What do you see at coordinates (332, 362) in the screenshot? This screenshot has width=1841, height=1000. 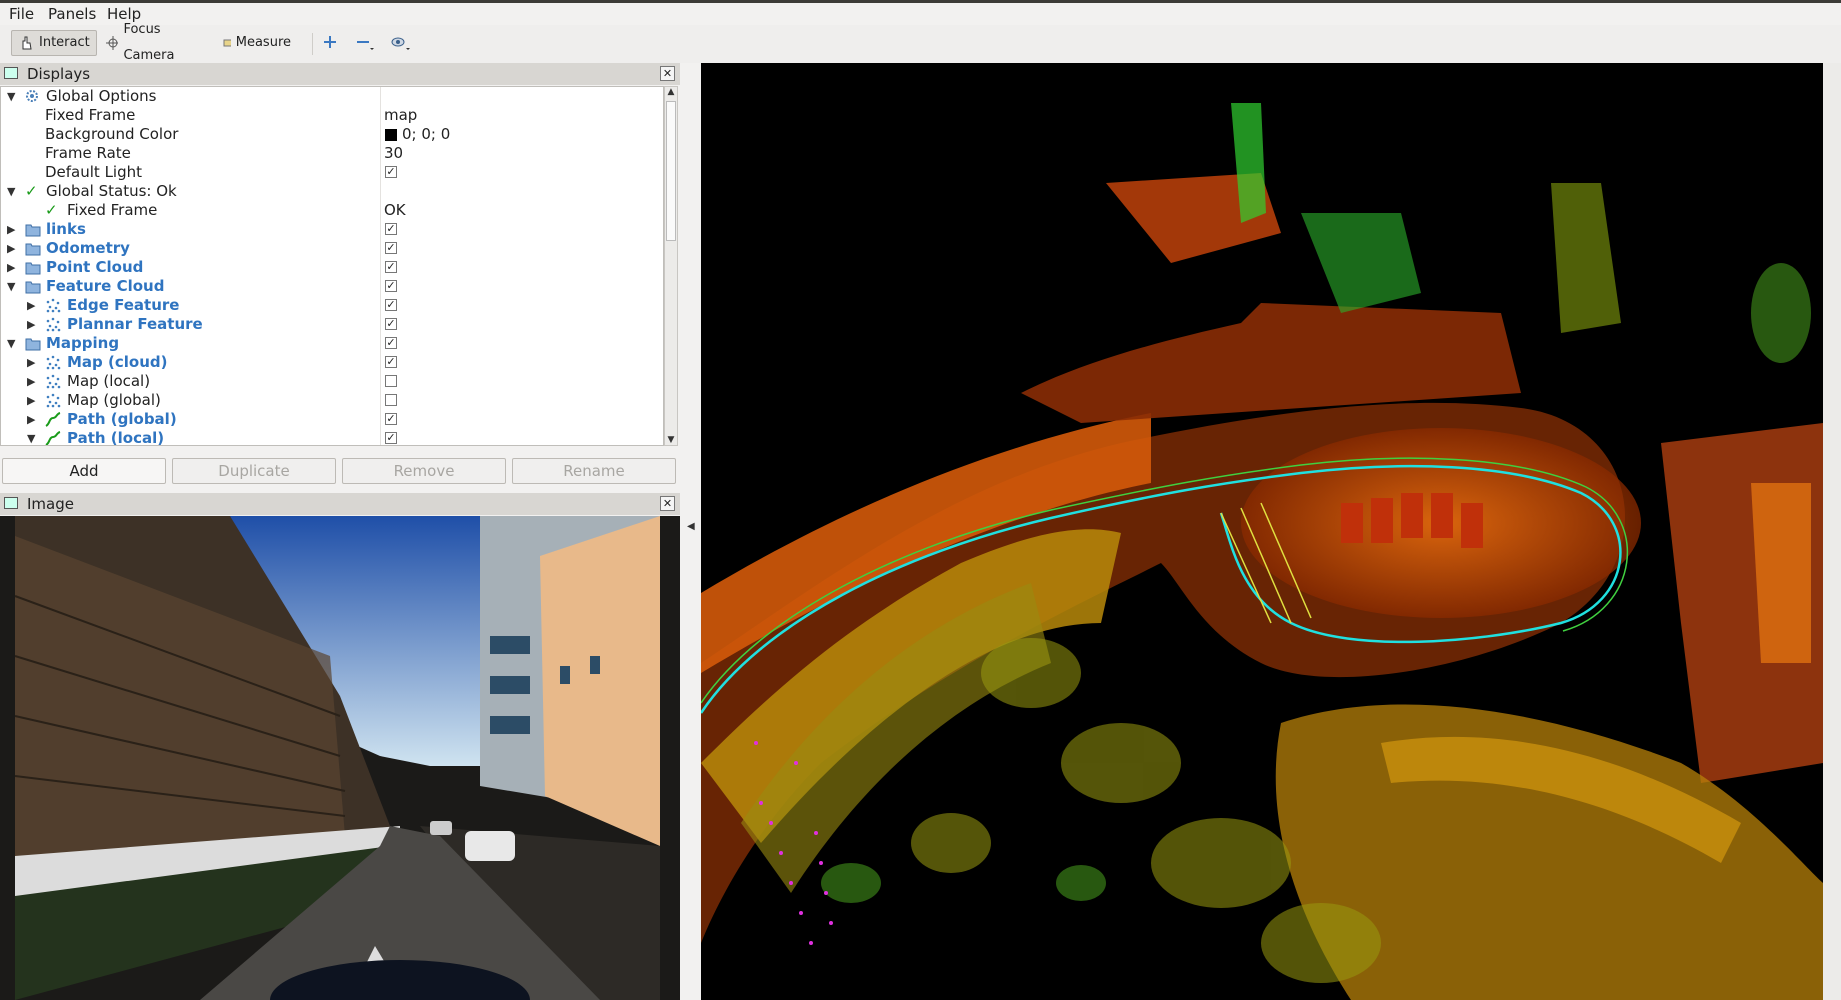 I see `tree-row-map-cloud: ▶ Map (cloud) ✓` at bounding box center [332, 362].